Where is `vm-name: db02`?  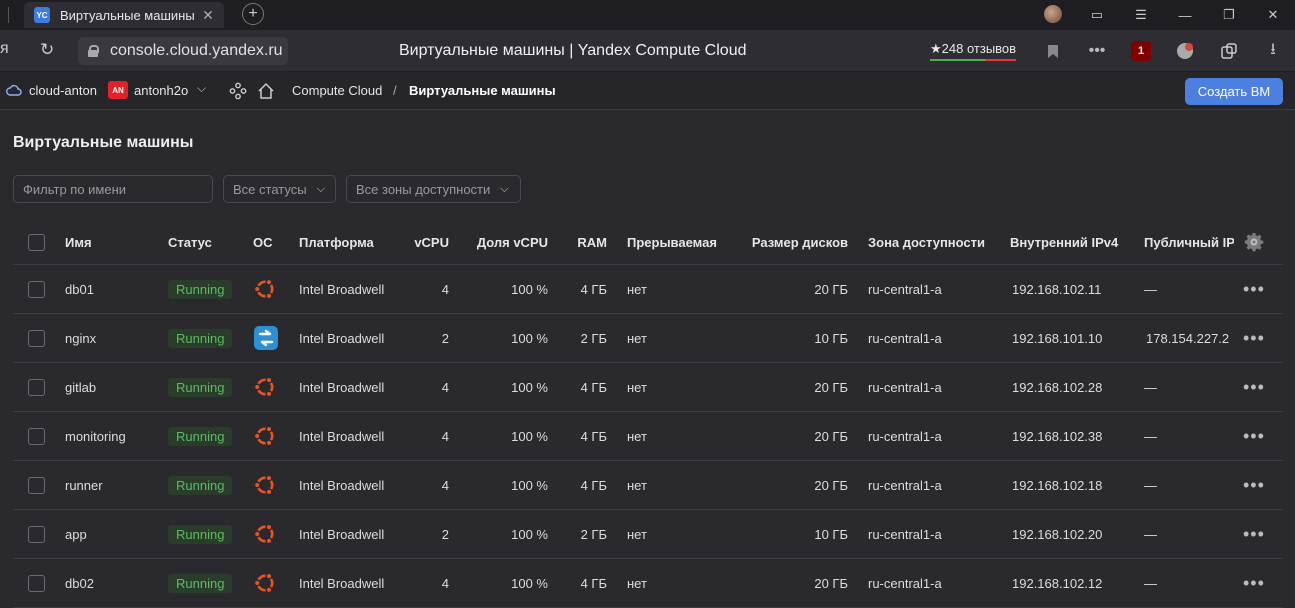
vm-name: db02 is located at coordinates (79, 583).